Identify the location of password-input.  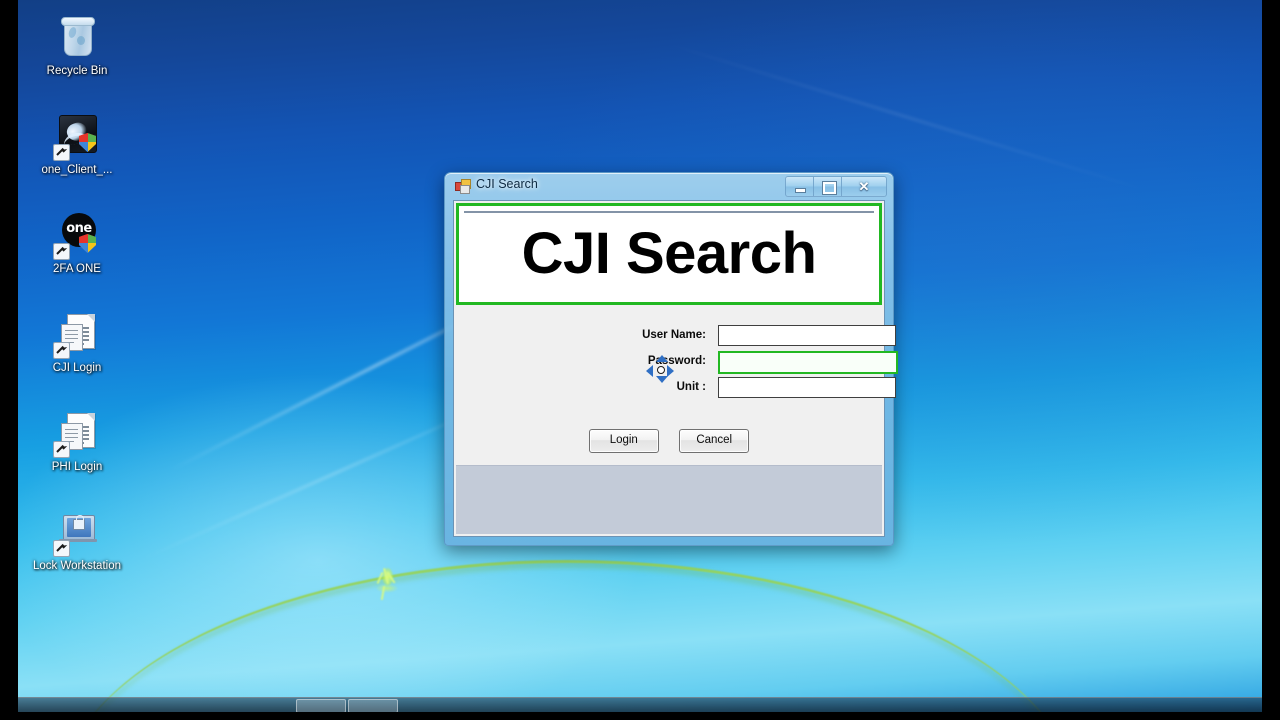
(808, 362).